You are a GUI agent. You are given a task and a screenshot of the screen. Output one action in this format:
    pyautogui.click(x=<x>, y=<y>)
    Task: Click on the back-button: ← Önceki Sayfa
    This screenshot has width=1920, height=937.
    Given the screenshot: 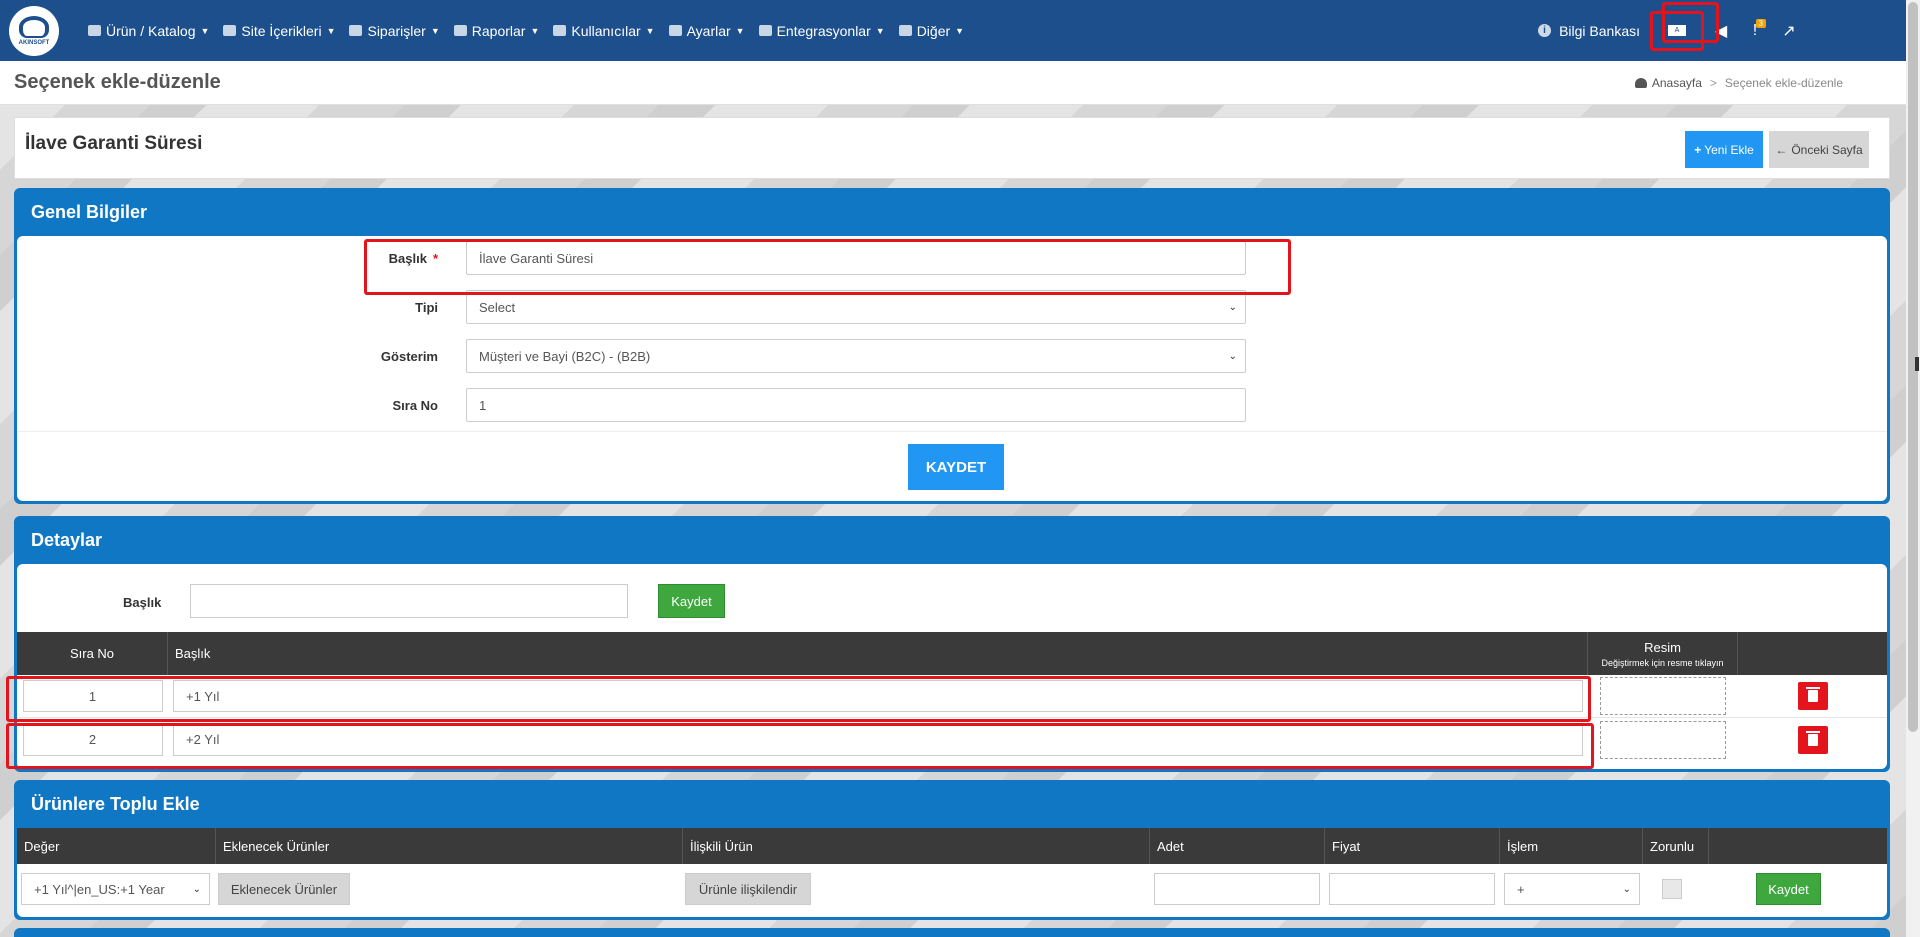 What is the action you would take?
    pyautogui.click(x=1819, y=149)
    